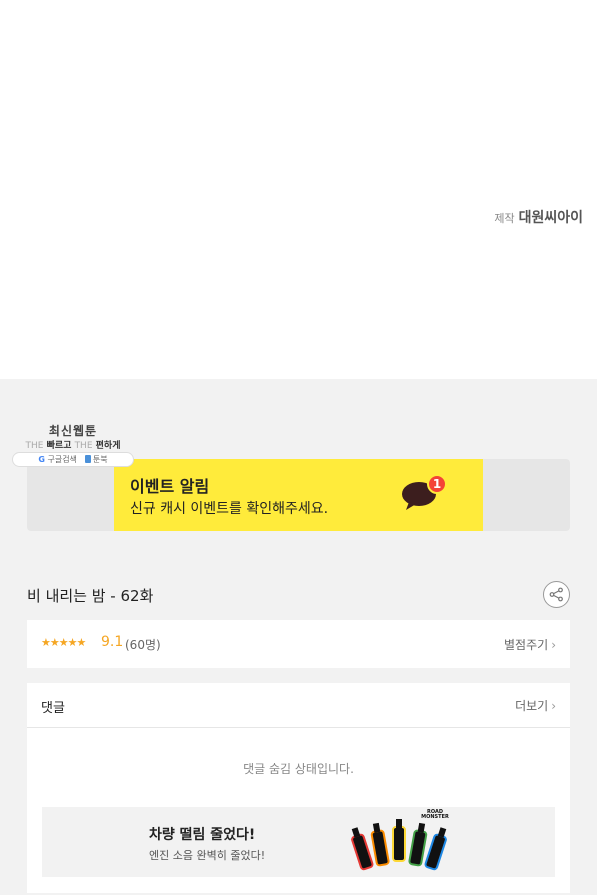 The width and height of the screenshot is (597, 895). I want to click on rate-button: 별점주기 ›, so click(530, 644).